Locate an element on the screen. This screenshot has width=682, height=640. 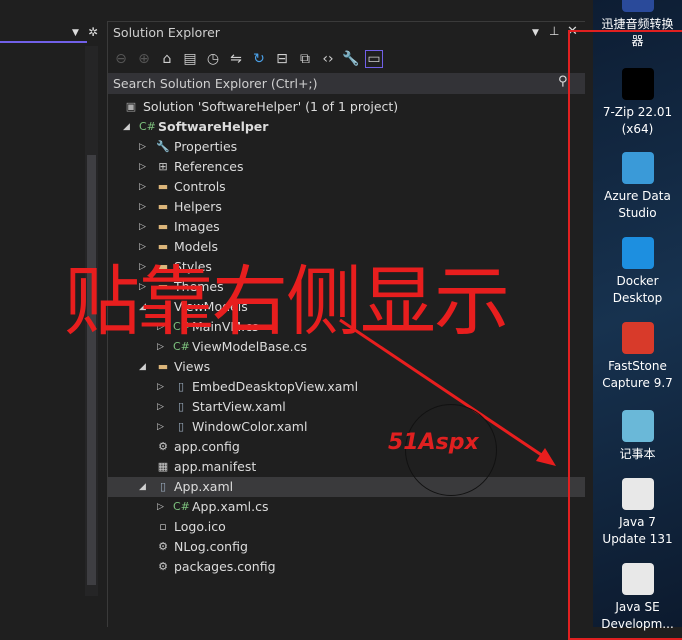
watermark-text: 51Aspx is located at coordinates (433, 442).